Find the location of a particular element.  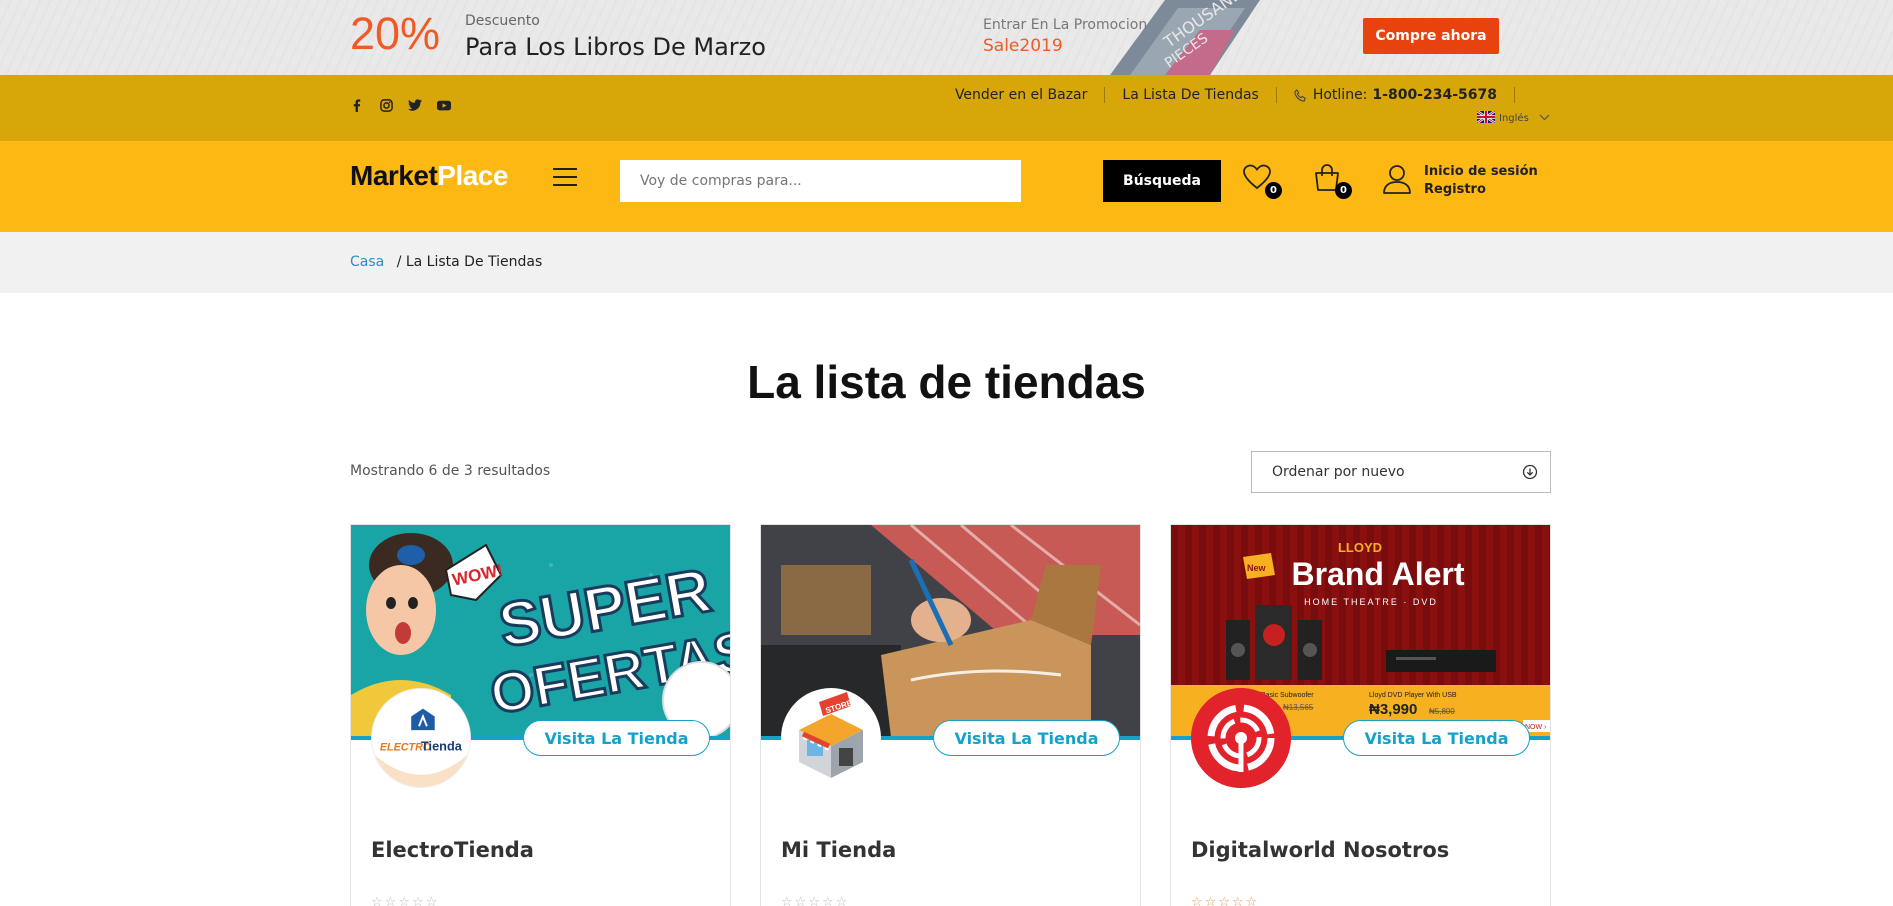

phone-icon is located at coordinates (1300, 95).